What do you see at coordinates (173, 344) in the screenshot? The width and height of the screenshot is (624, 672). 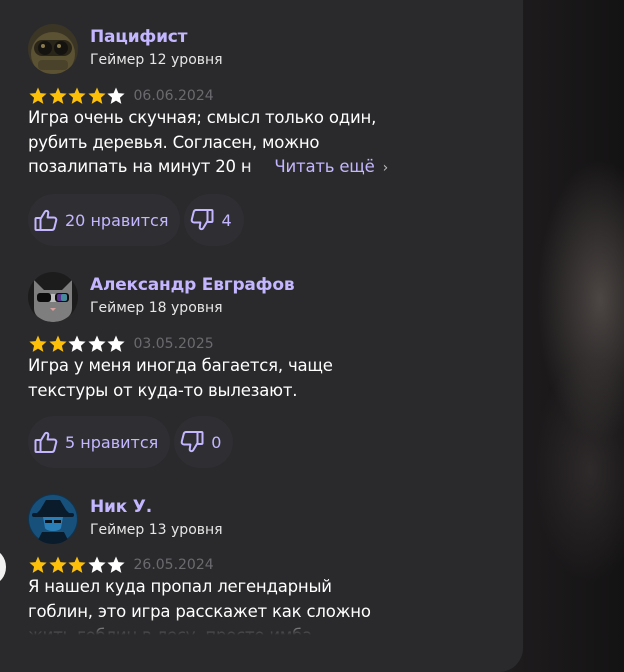 I see `review-date: 03.05.2025` at bounding box center [173, 344].